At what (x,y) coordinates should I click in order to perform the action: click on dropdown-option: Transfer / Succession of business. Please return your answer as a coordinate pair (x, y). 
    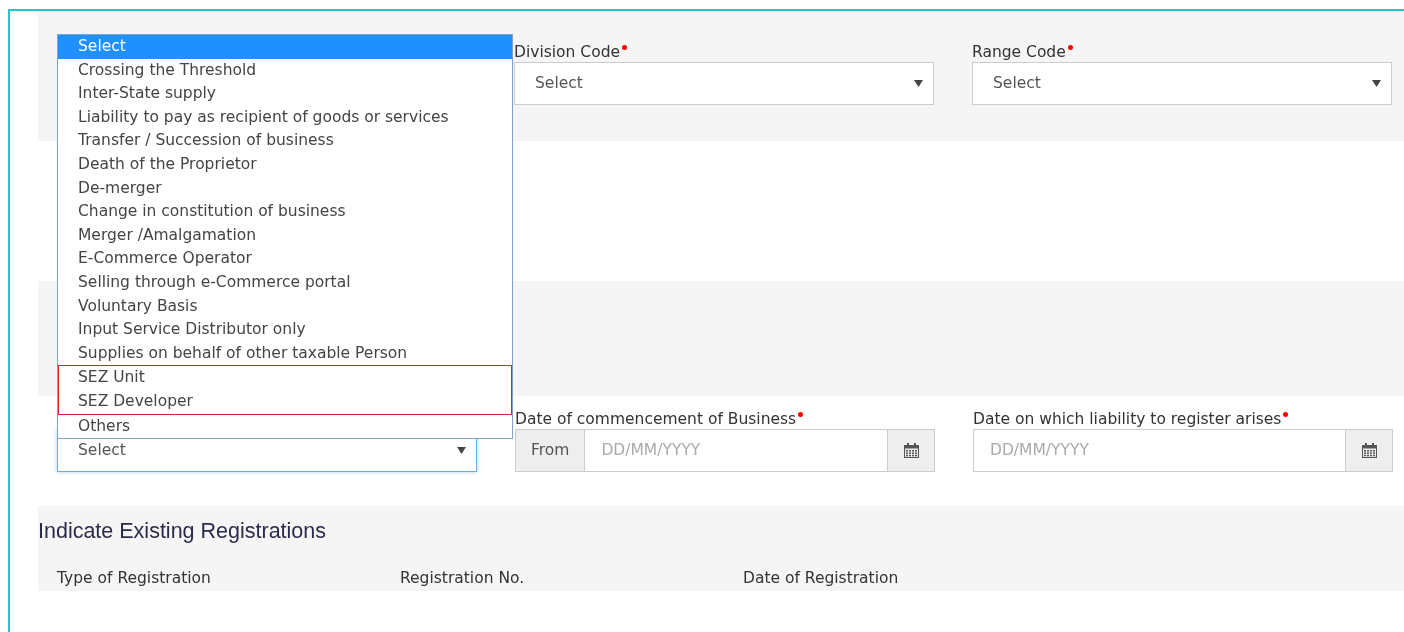
    Looking at the image, I should click on (285, 141).